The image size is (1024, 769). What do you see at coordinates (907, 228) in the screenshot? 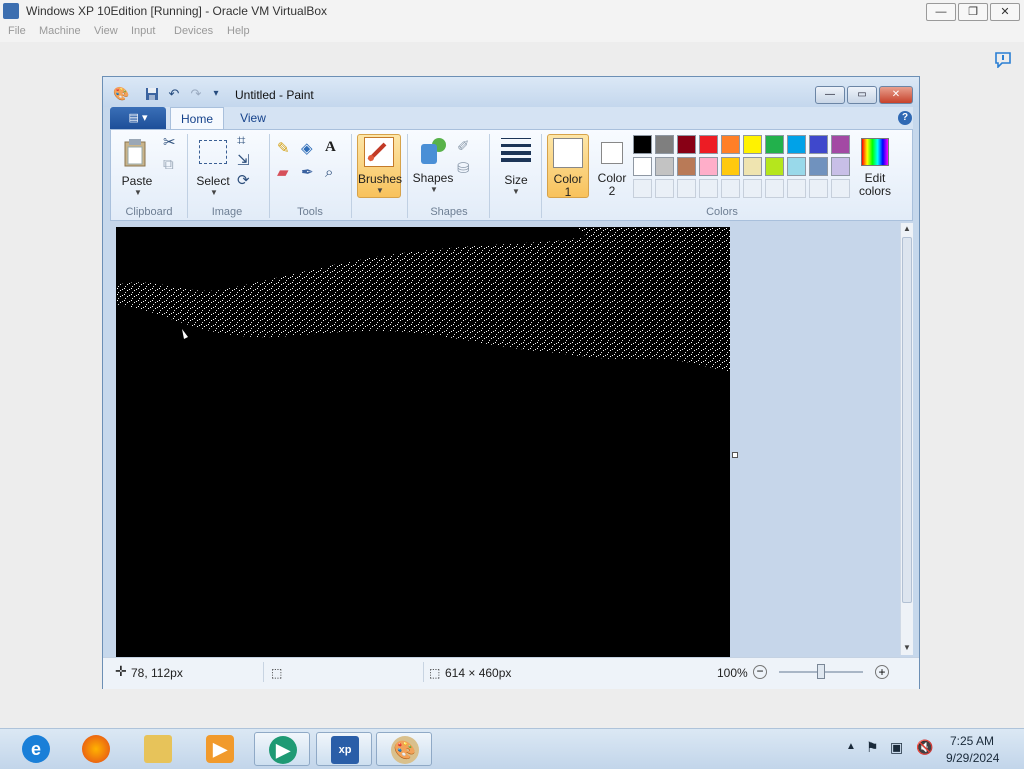
I see `scroll-up-icon: ▲` at bounding box center [907, 228].